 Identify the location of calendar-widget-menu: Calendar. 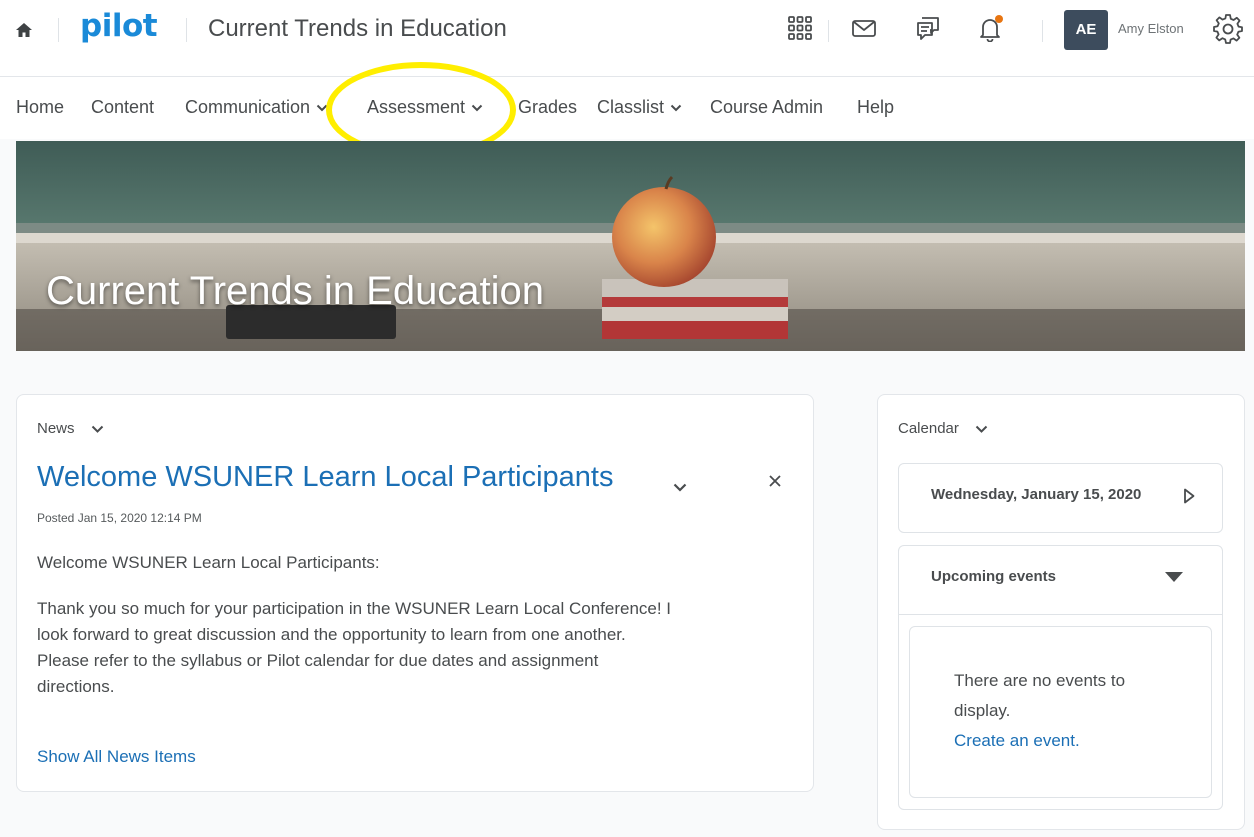
(943, 428).